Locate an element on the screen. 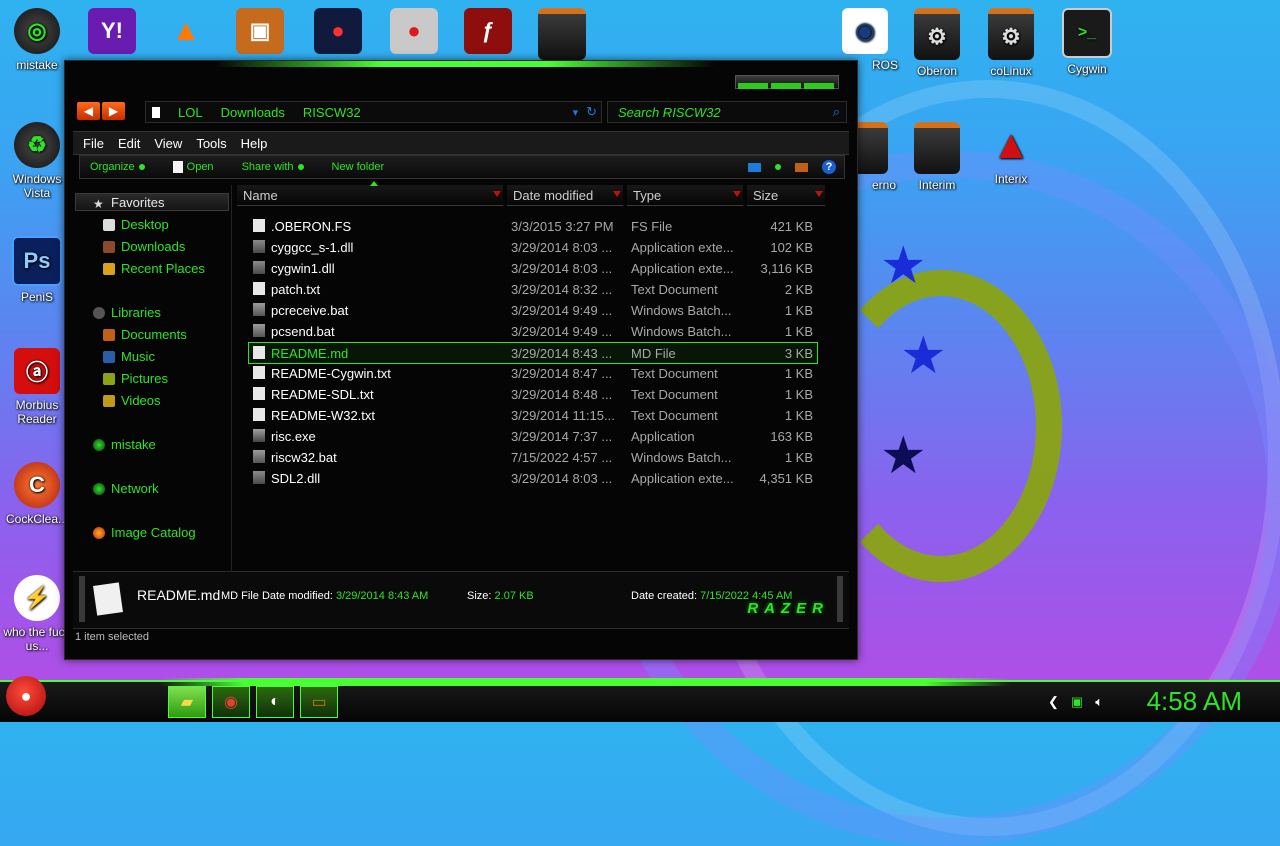  nav-network: Network is located at coordinates (126, 488).